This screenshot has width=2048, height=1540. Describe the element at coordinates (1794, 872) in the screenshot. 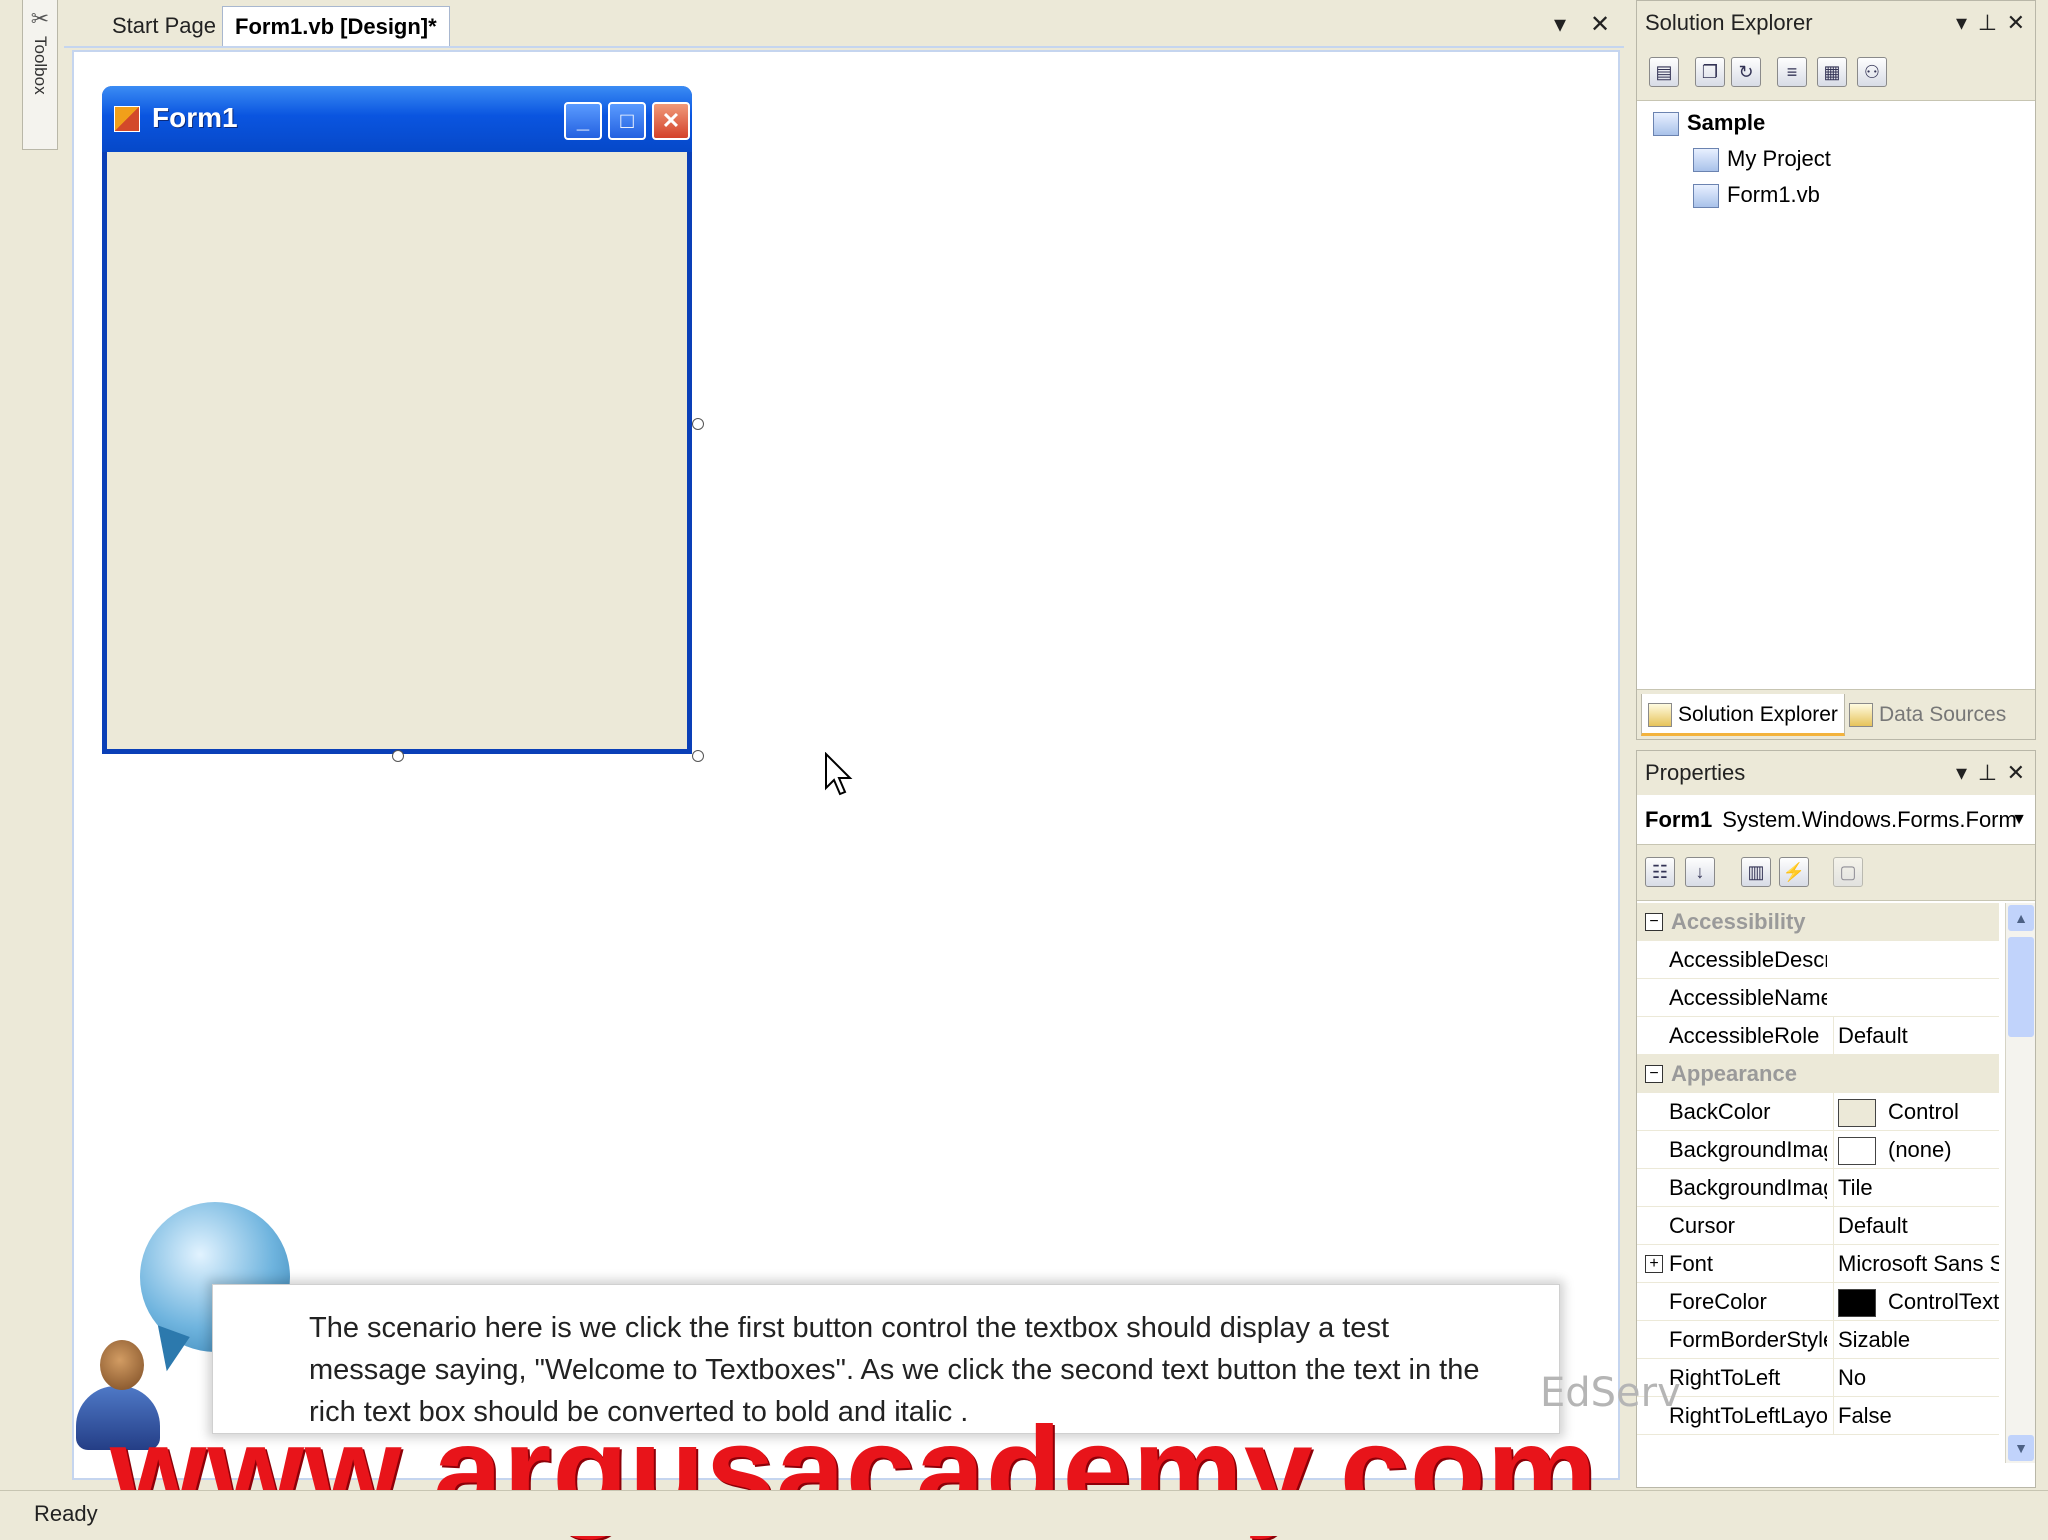

I see `events-icon: ⚡` at that location.